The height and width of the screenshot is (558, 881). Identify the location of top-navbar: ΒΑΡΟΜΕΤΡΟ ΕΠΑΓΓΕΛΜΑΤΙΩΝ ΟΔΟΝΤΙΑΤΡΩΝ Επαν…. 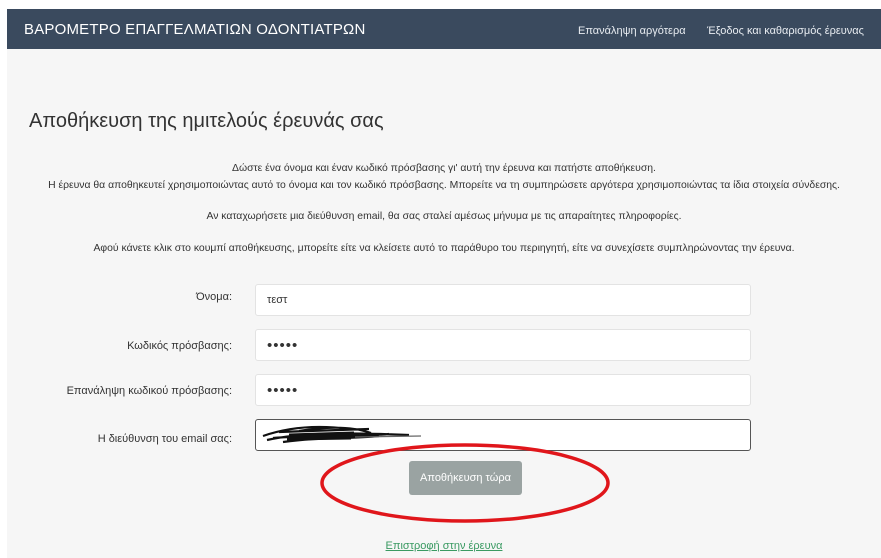
(444, 29).